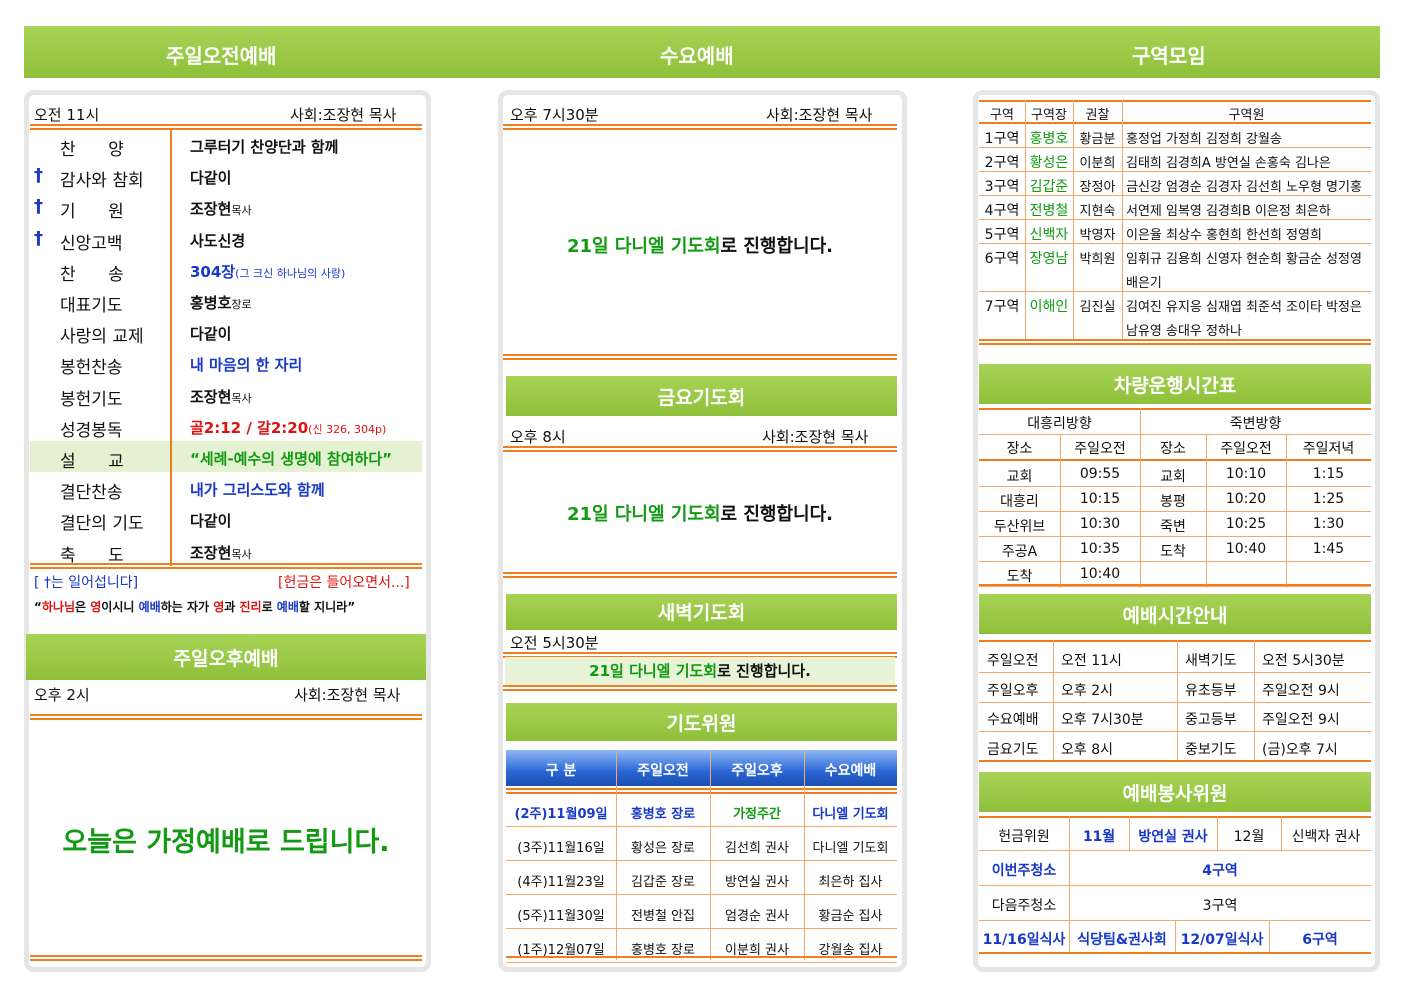  I want to click on district-members: 임휘규 김용희 신영자 현순희 황금순 성정영, so click(1244, 259).